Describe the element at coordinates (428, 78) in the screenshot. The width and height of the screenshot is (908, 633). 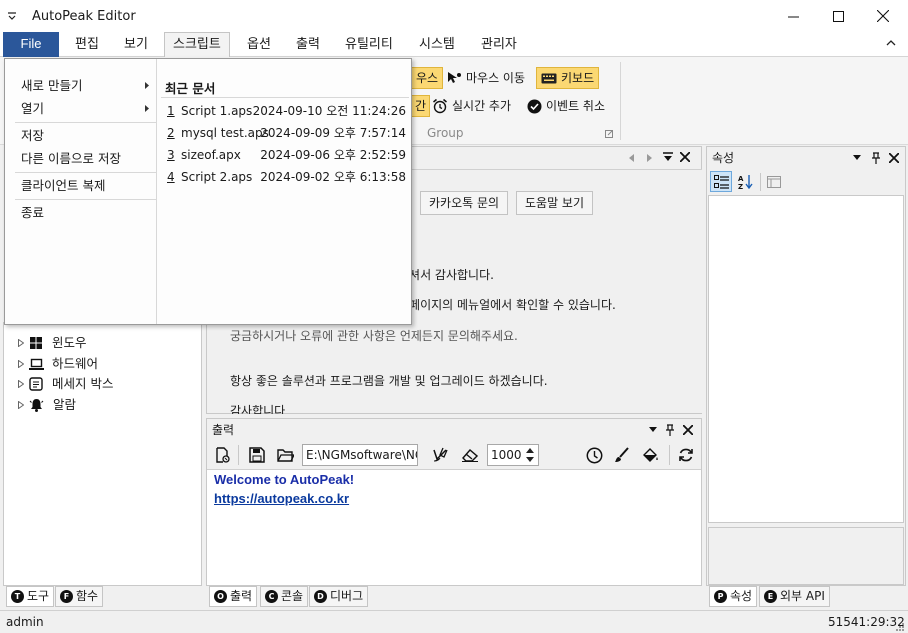
I see `mouse-button: 우스` at that location.